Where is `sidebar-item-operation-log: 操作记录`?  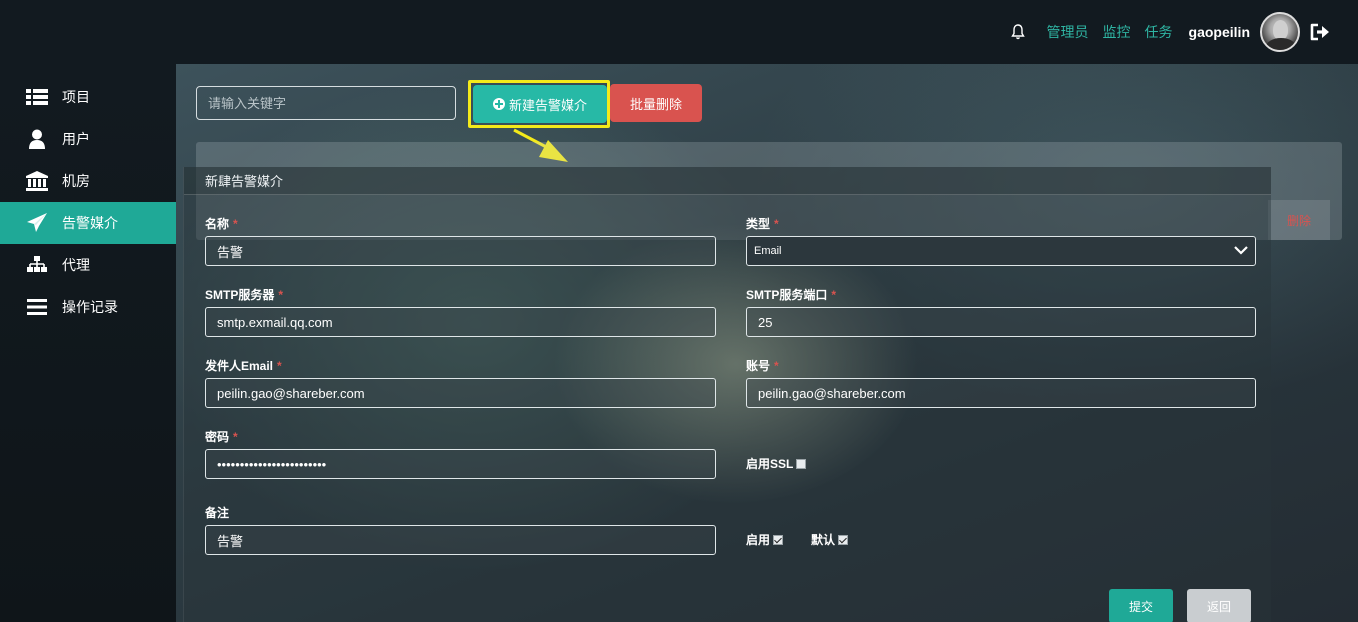
sidebar-item-operation-log: 操作记录 is located at coordinates (88, 307).